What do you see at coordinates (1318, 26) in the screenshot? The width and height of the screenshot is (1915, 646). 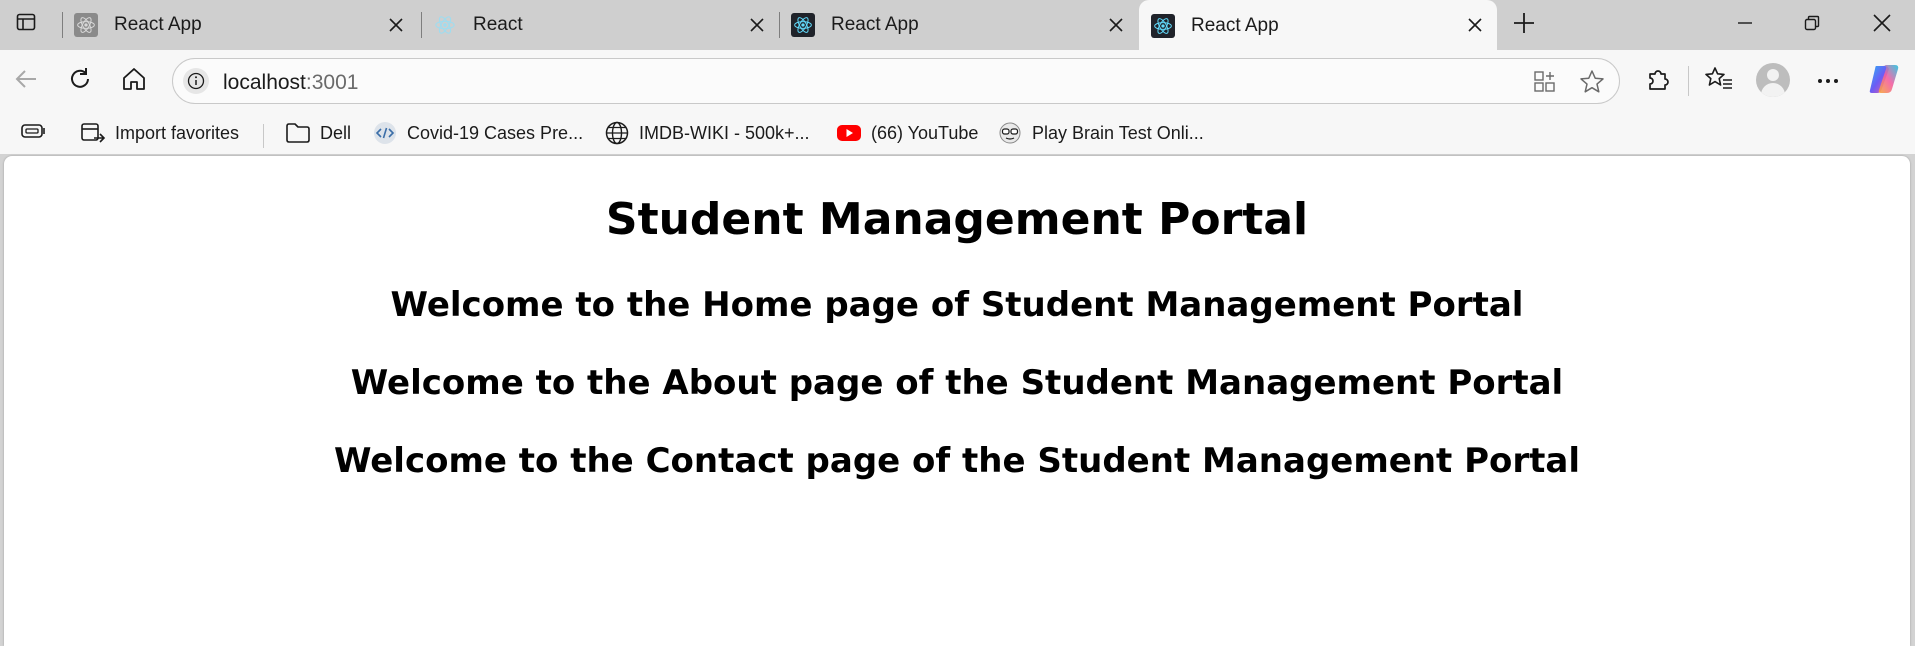 I see `tab-4-active: React App` at bounding box center [1318, 26].